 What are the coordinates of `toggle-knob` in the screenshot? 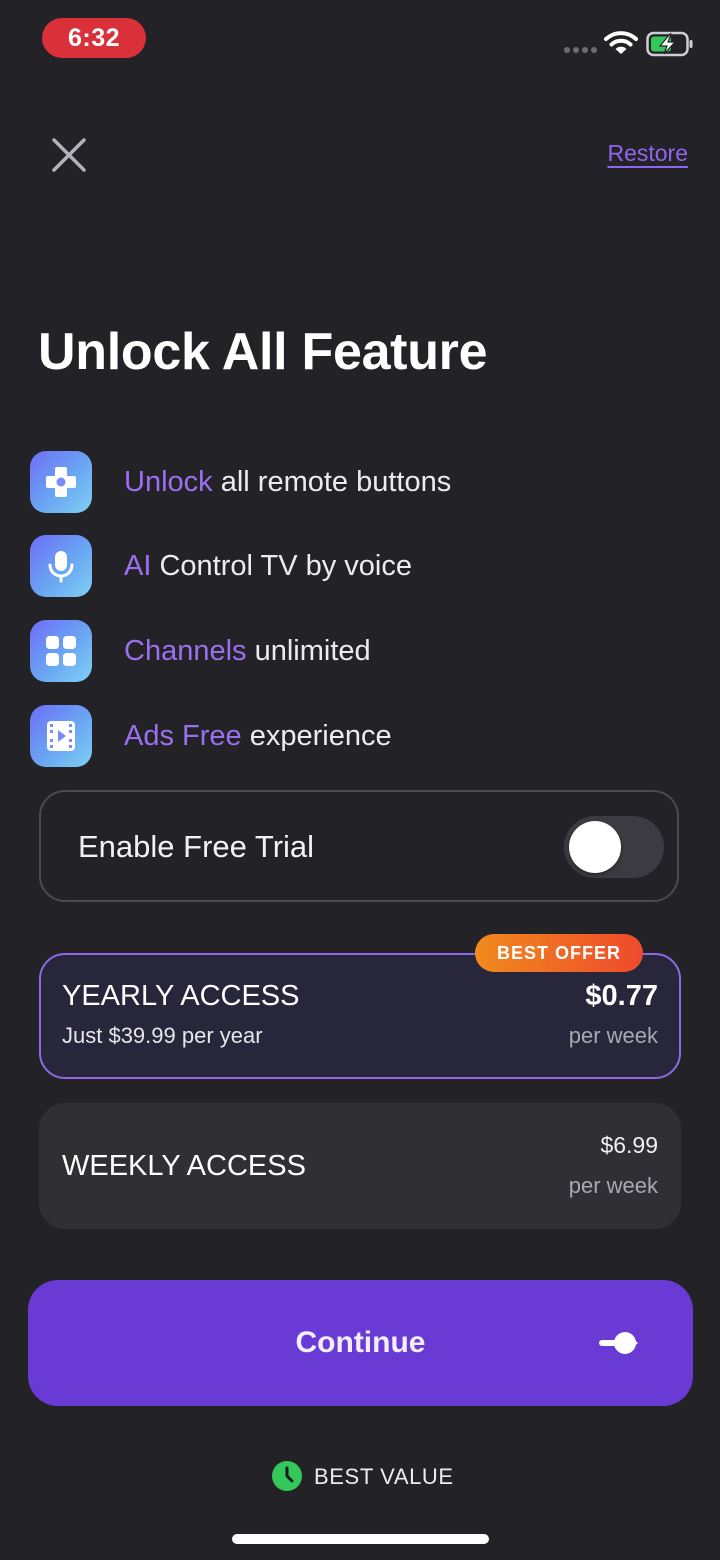 It's located at (595, 847).